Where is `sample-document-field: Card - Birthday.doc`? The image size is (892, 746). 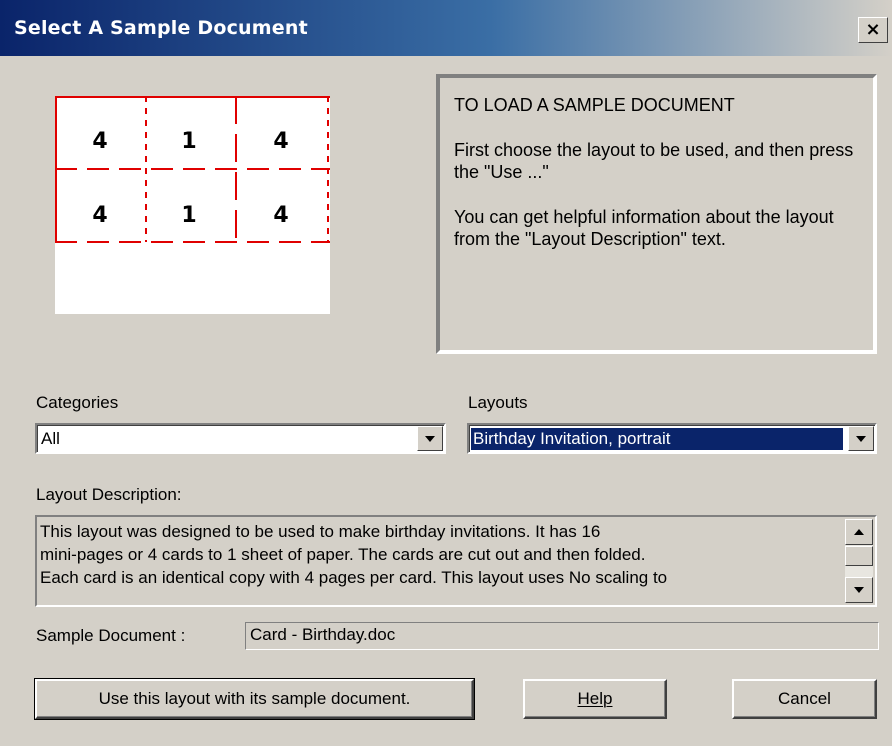 sample-document-field: Card - Birthday.doc is located at coordinates (562, 636).